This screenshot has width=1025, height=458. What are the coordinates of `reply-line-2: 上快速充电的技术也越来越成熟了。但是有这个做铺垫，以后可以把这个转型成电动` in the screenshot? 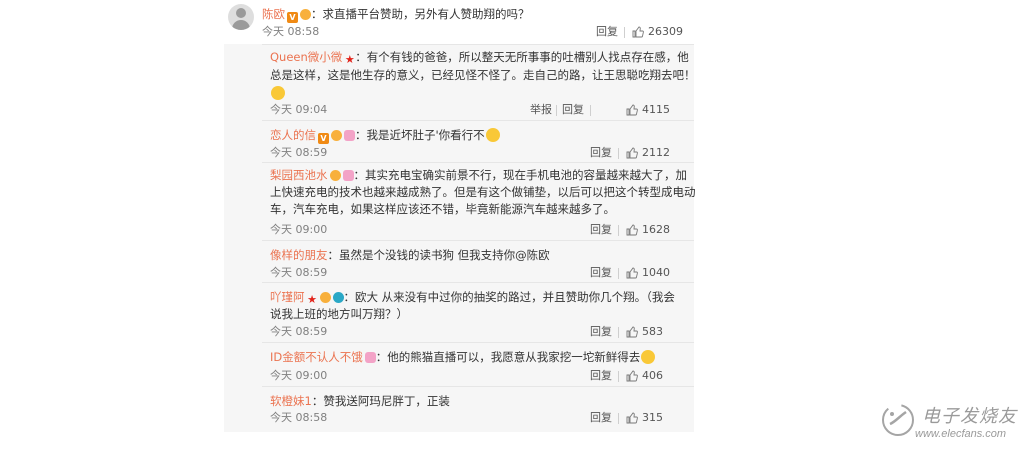 It's located at (483, 192).